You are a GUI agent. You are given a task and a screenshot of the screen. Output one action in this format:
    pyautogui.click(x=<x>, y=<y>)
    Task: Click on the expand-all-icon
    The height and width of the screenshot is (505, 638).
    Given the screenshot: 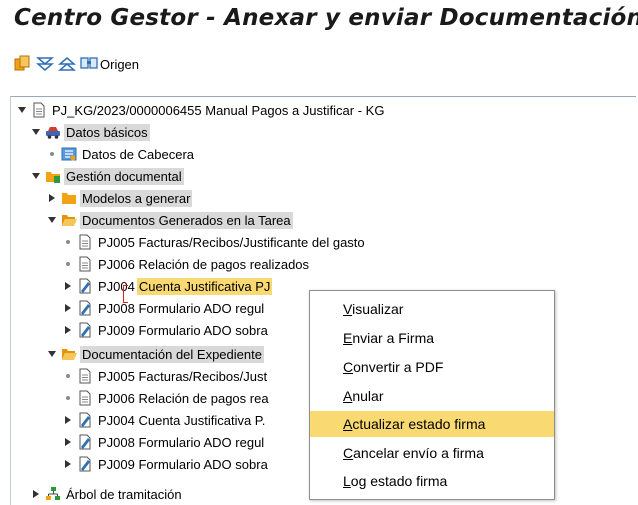 What is the action you would take?
    pyautogui.click(x=45, y=64)
    